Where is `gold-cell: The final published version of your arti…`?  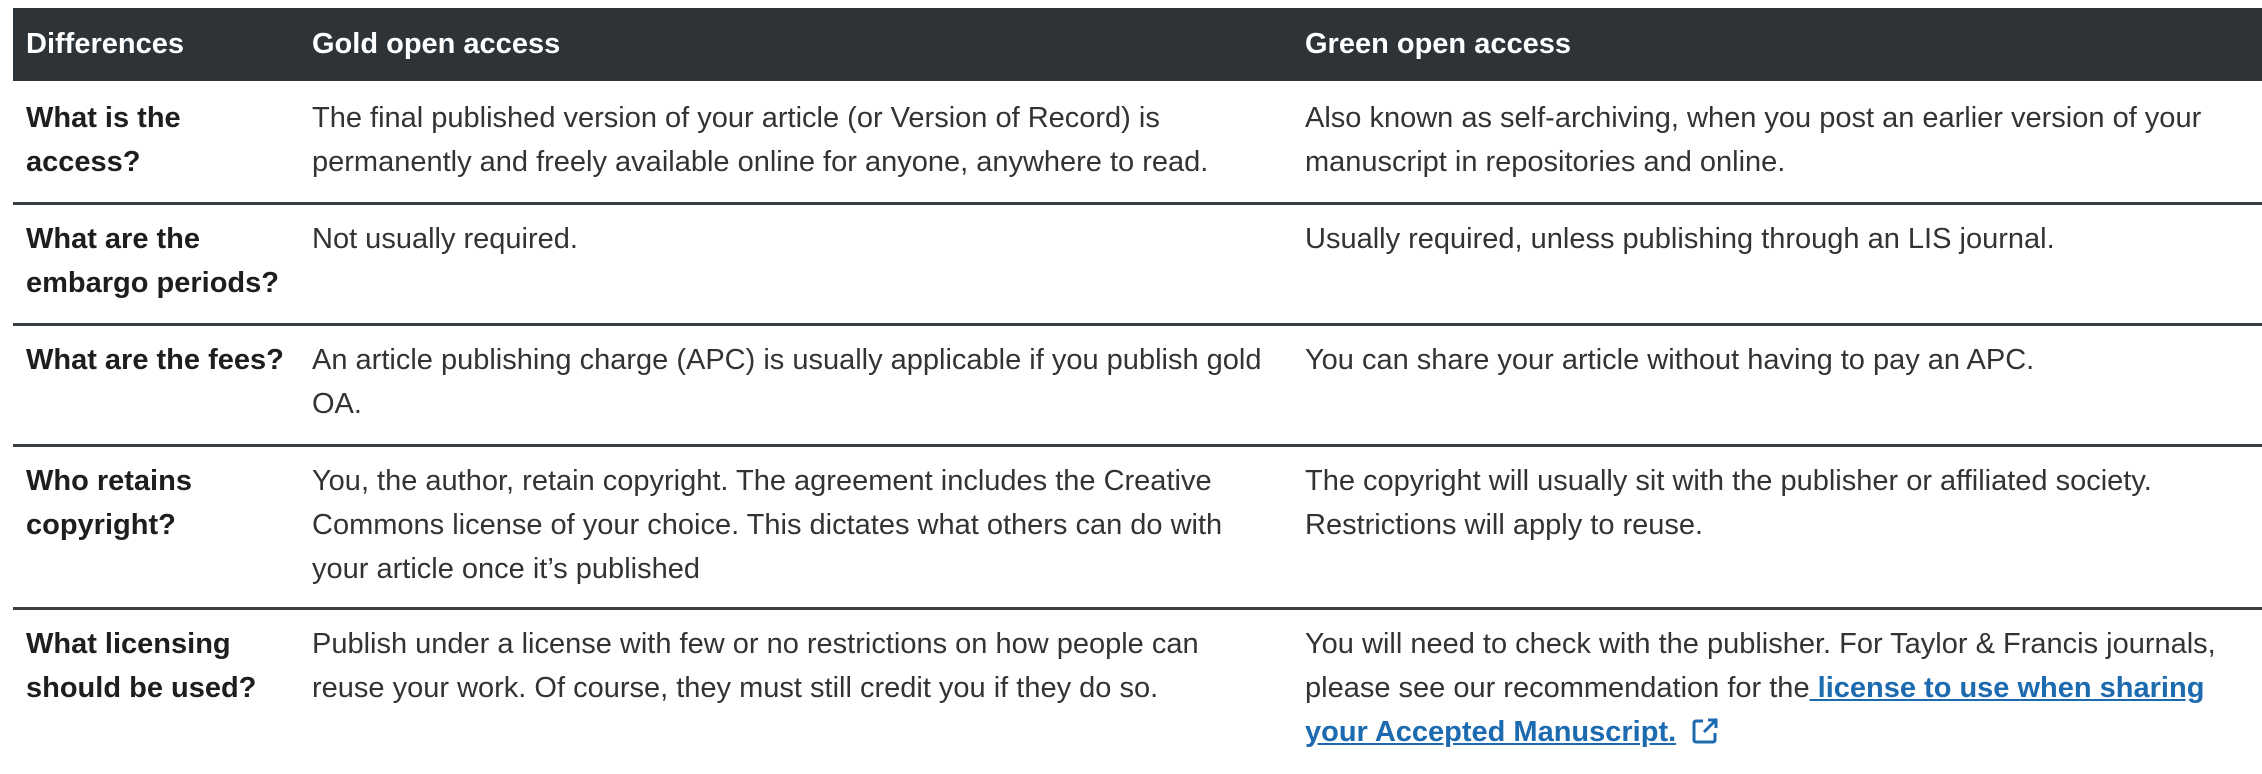 gold-cell: The final published version of your arti… is located at coordinates (795, 143).